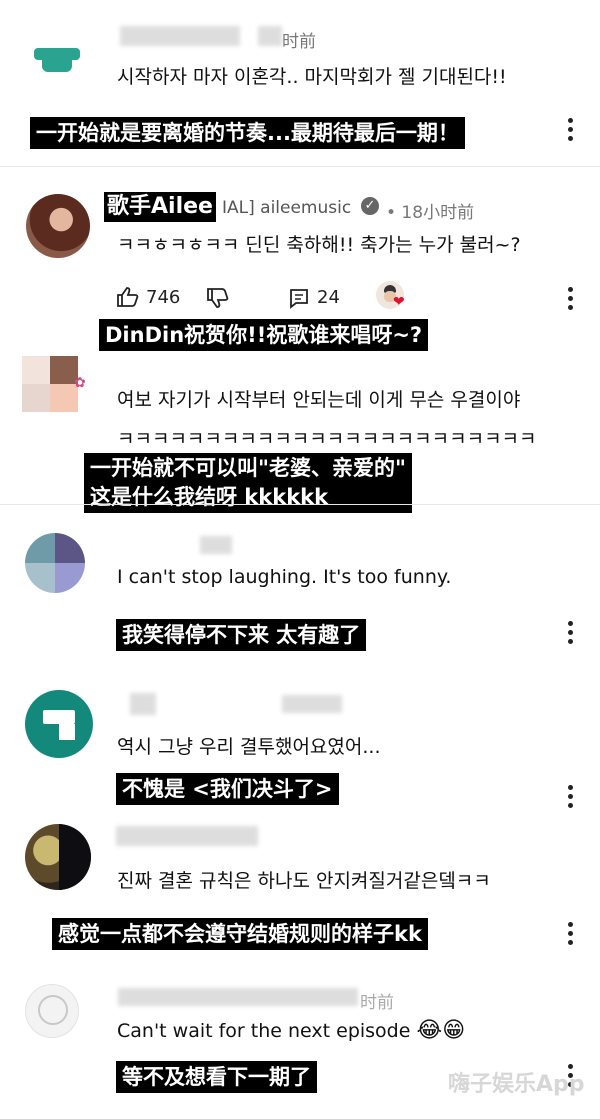 This screenshot has height=1119, width=600. Describe the element at coordinates (160, 207) in the screenshot. I see `overlay-name-label: 歌手Ailee` at that location.